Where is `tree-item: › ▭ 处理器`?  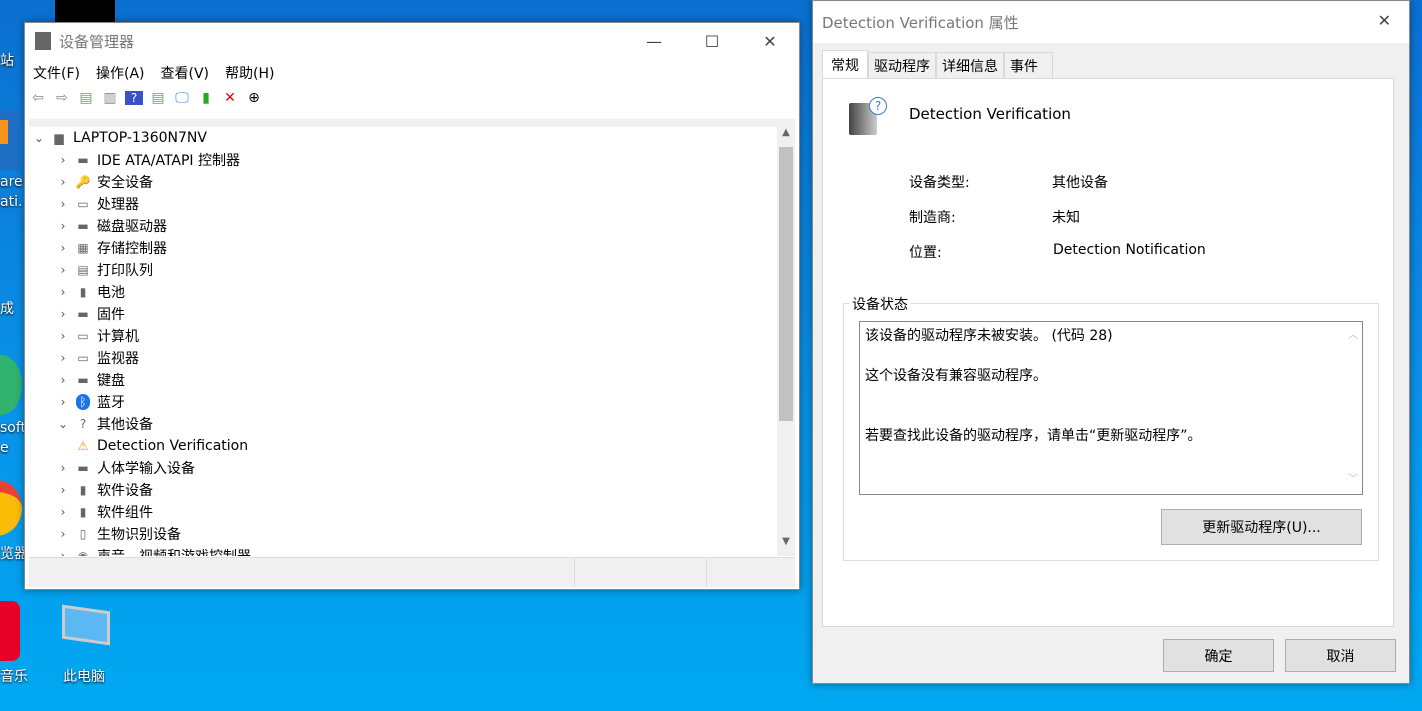 tree-item: › ▭ 处理器 is located at coordinates (412, 204).